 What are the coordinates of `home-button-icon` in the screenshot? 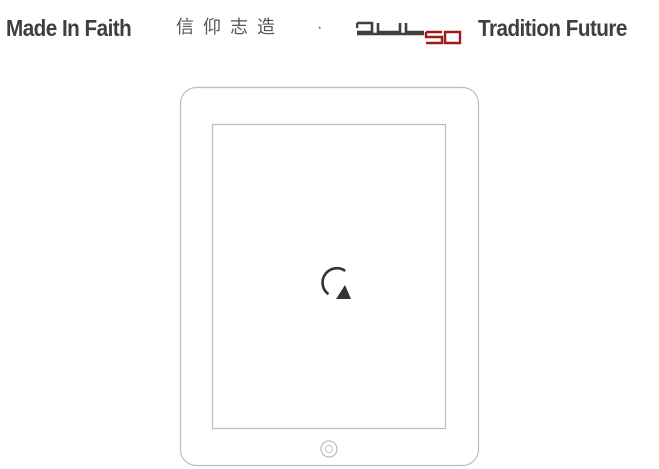 It's located at (329, 449).